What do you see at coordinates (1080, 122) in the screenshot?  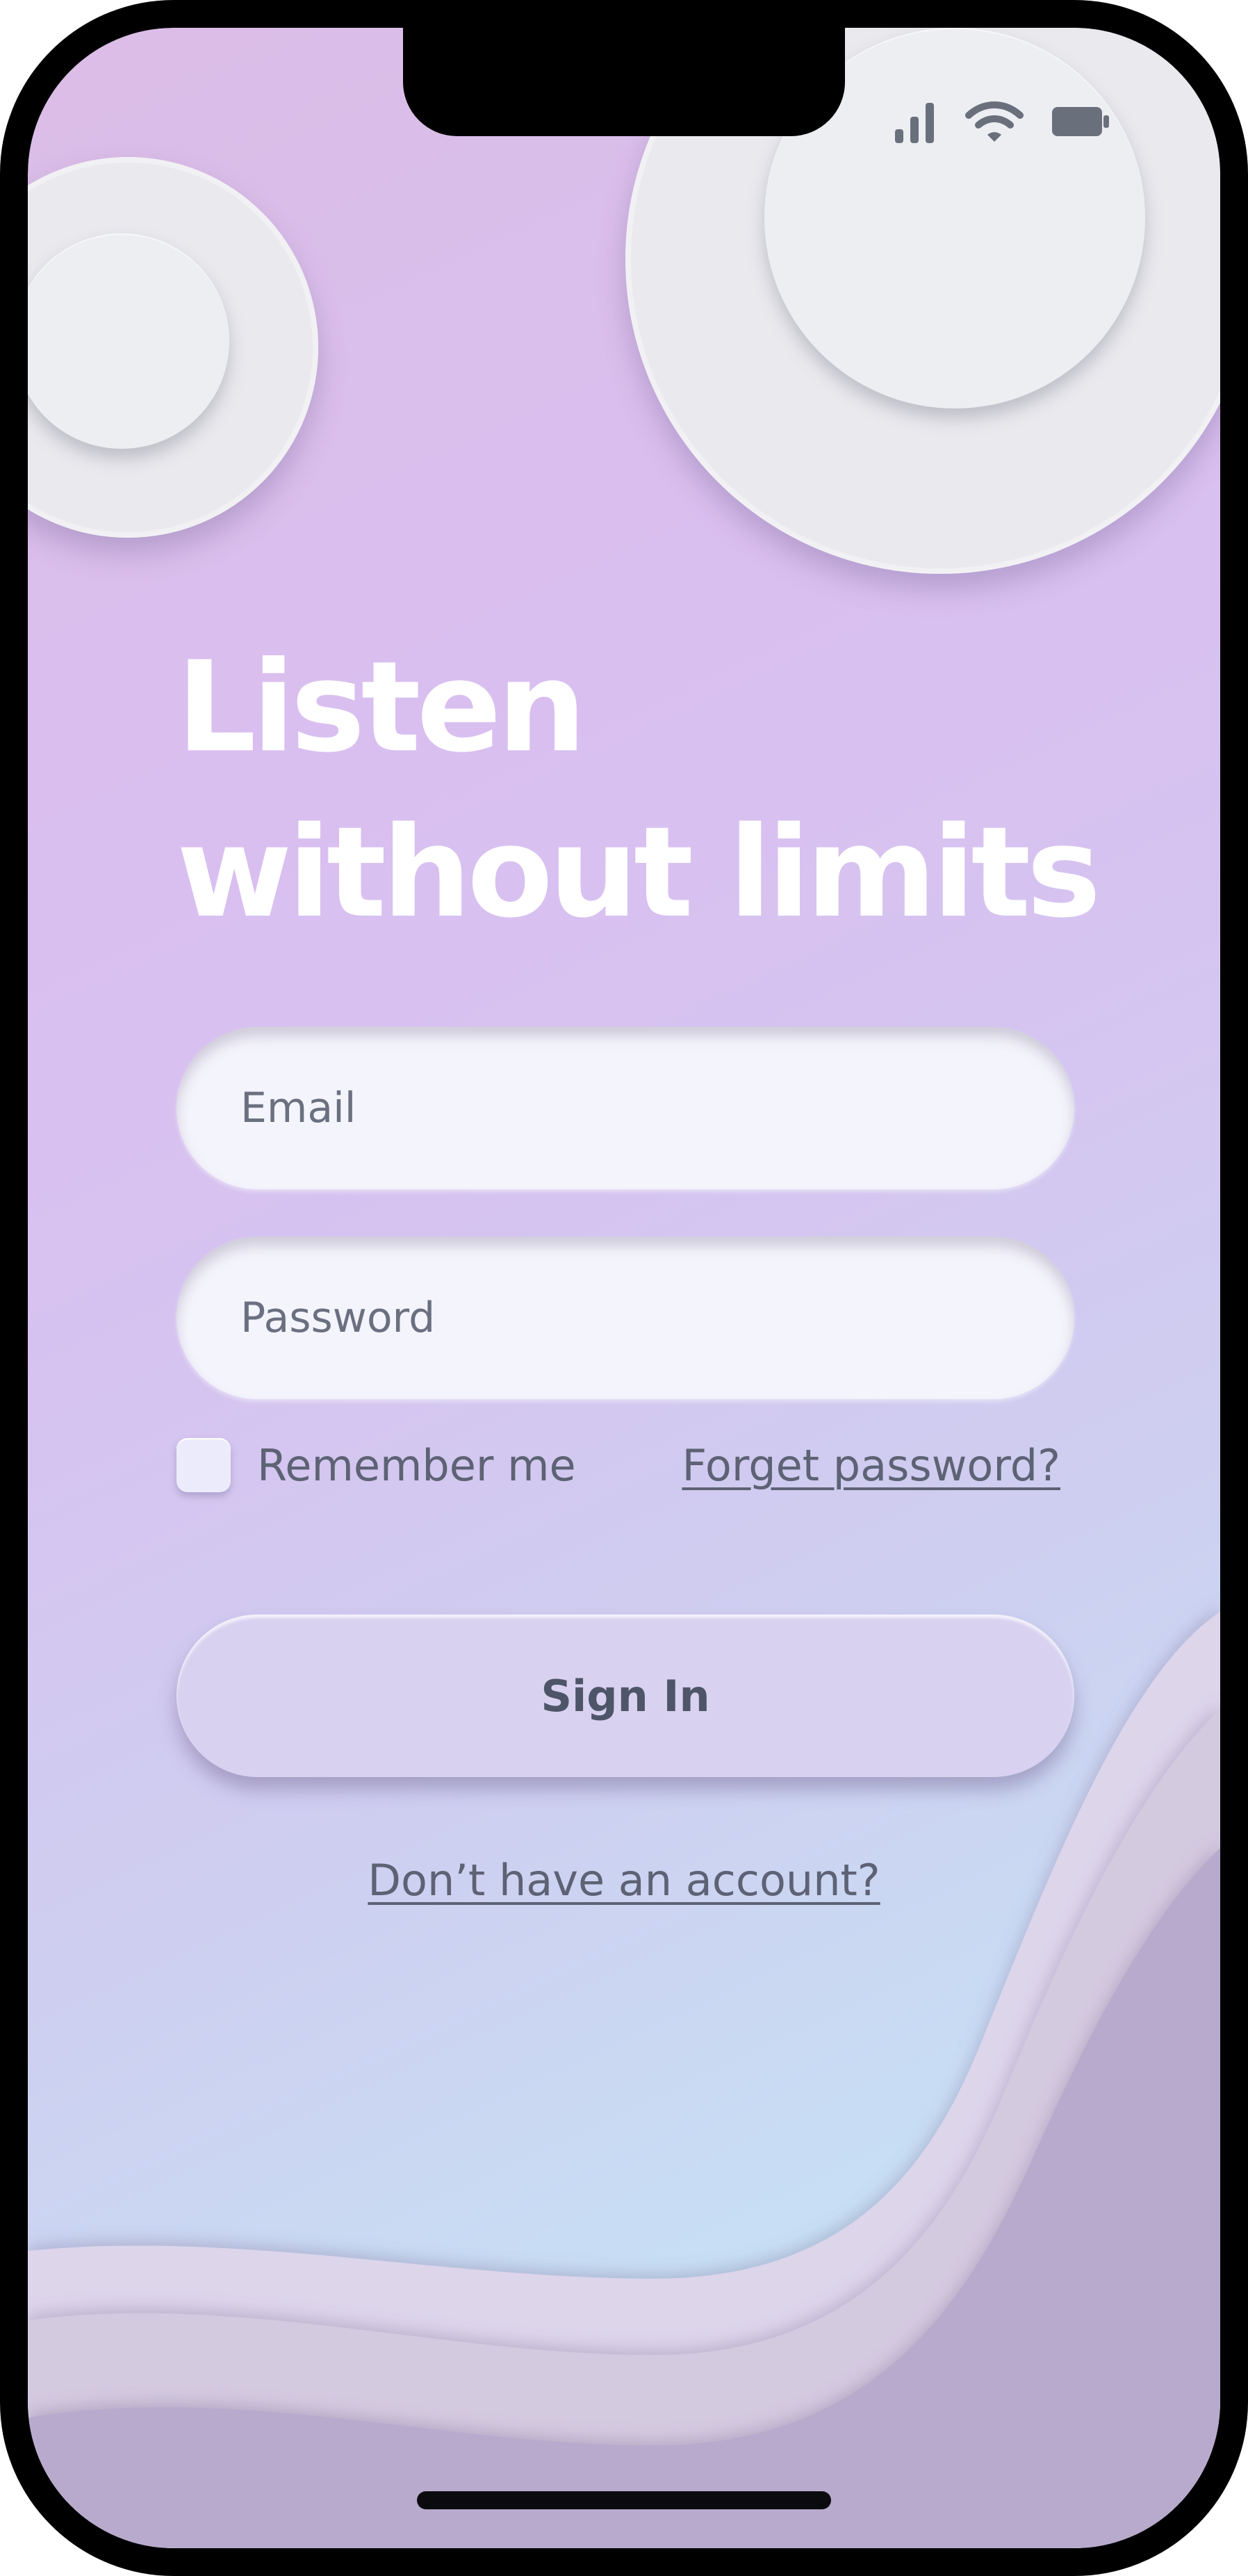 I see `battery-icon` at bounding box center [1080, 122].